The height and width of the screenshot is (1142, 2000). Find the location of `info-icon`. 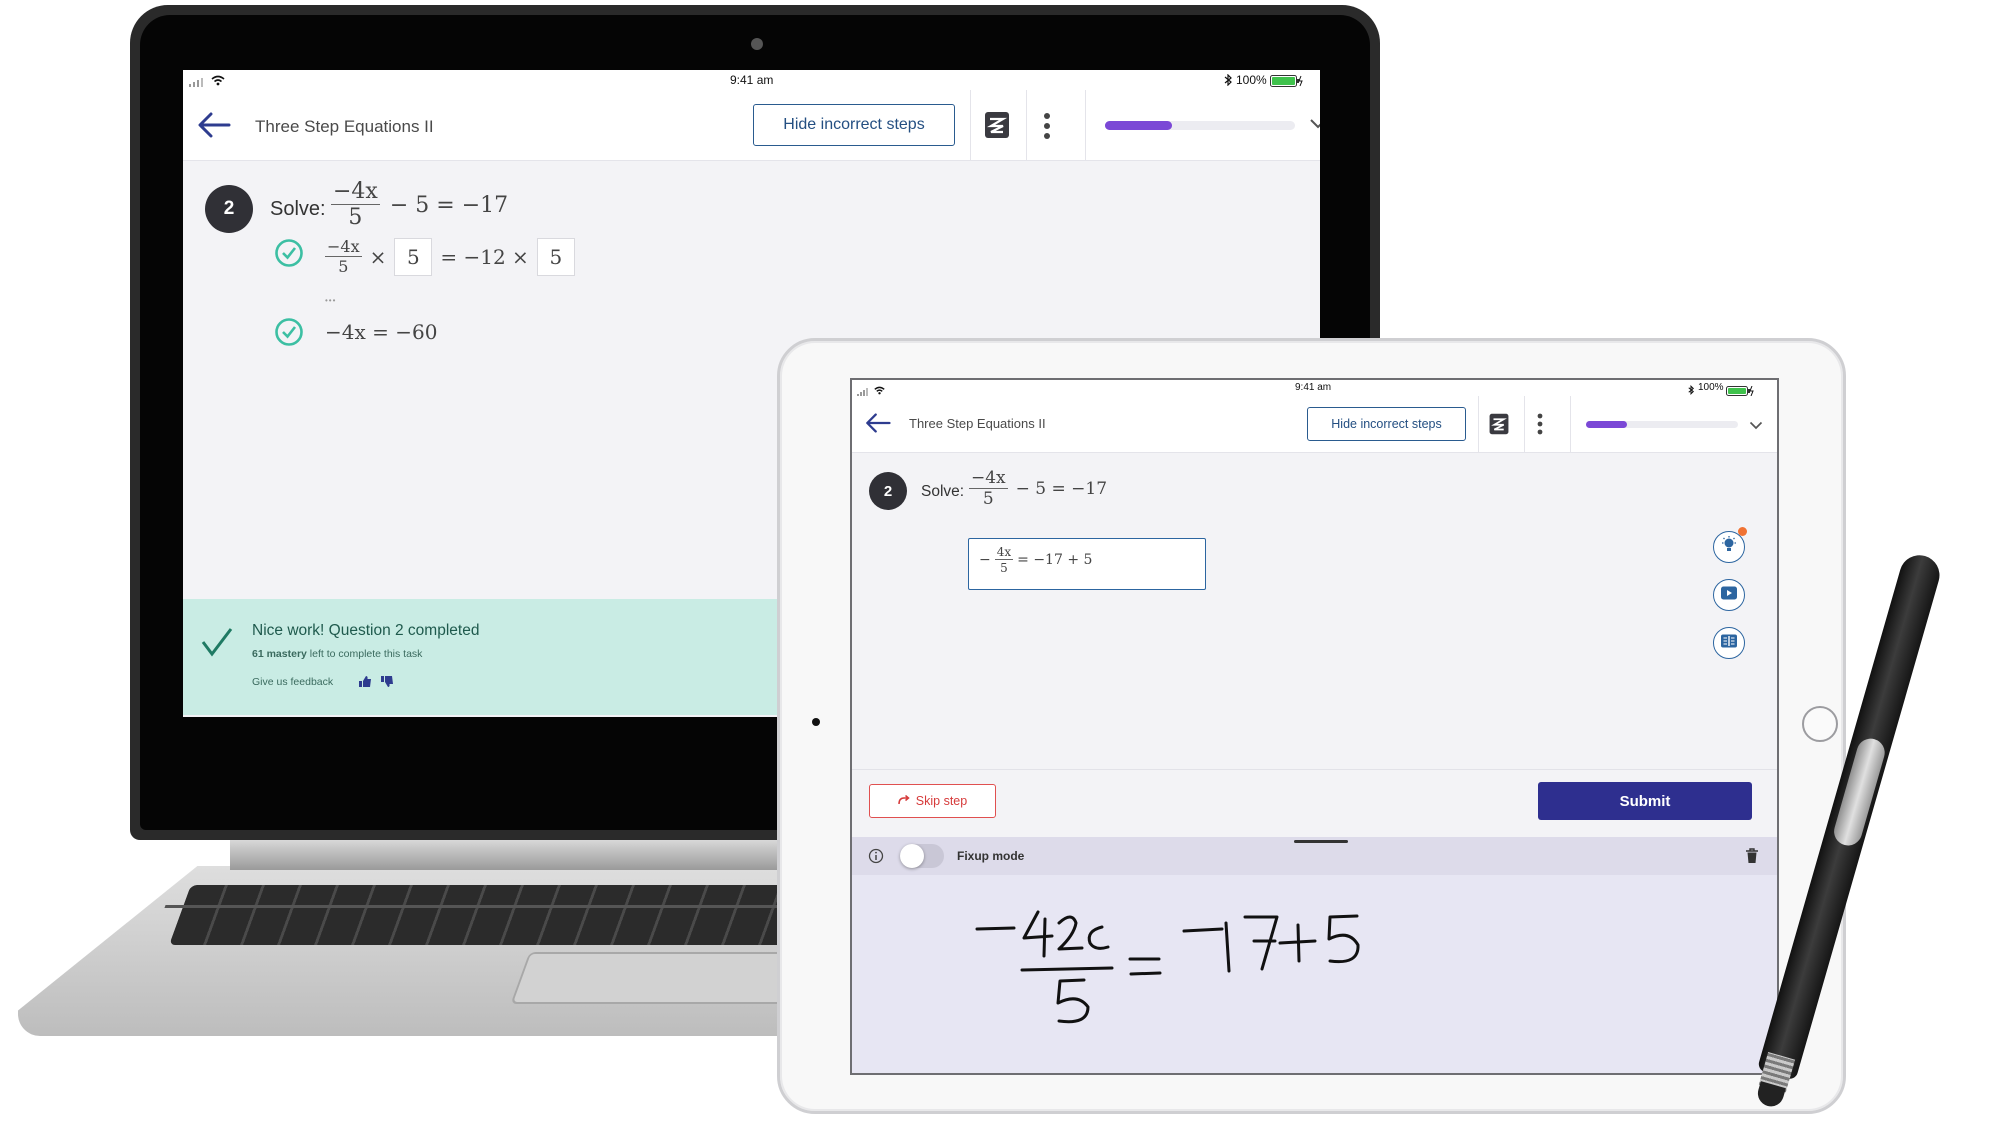

info-icon is located at coordinates (876, 858).